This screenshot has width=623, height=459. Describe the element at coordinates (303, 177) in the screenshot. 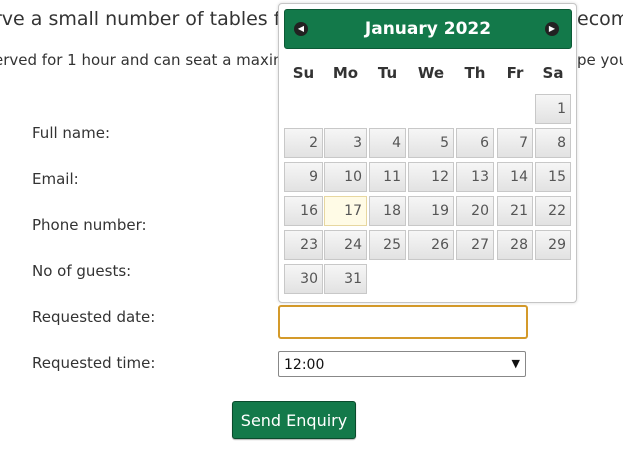

I see `day-cell: 9` at that location.